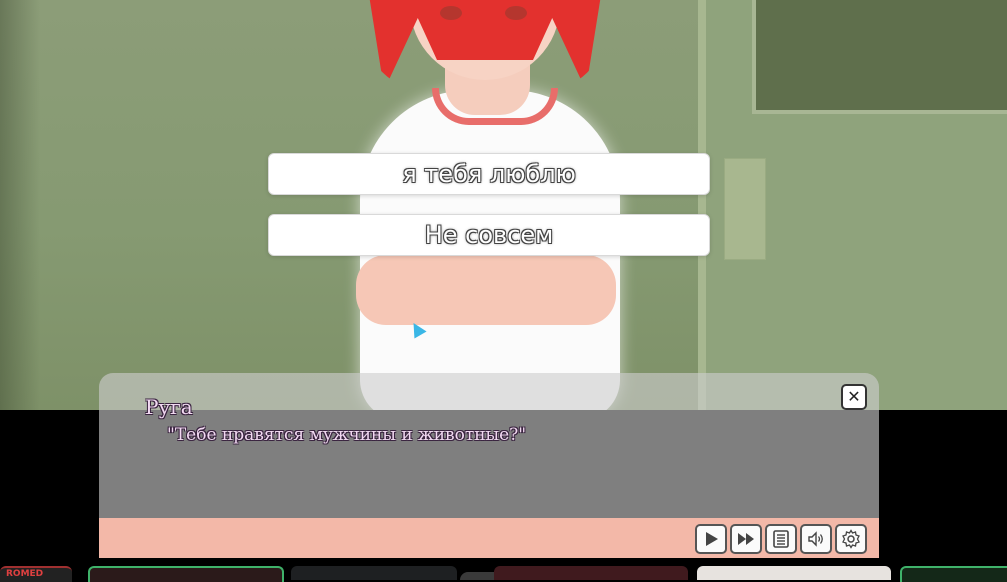 The image size is (1007, 582). Describe the element at coordinates (495, 106) in the screenshot. I see `character-collar` at that location.